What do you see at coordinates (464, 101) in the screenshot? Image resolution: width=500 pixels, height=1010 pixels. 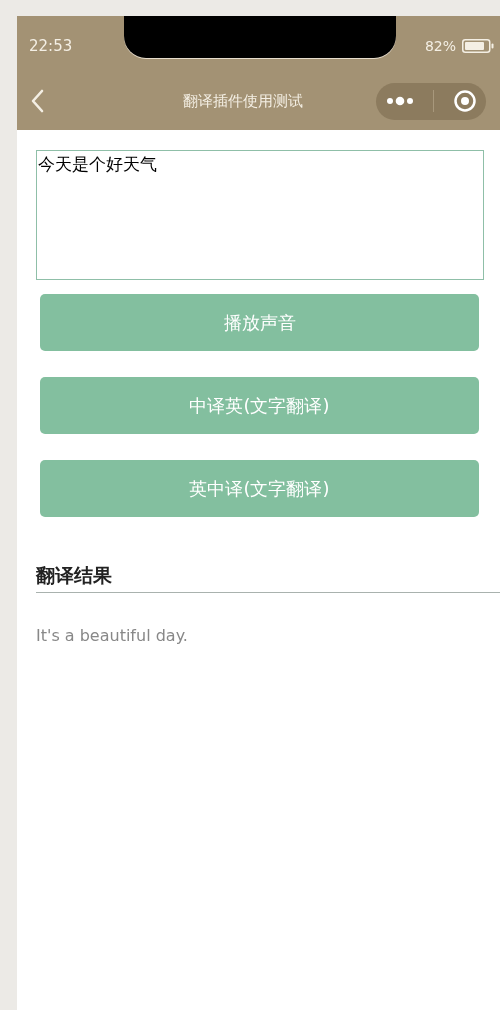 I see `close-icon` at bounding box center [464, 101].